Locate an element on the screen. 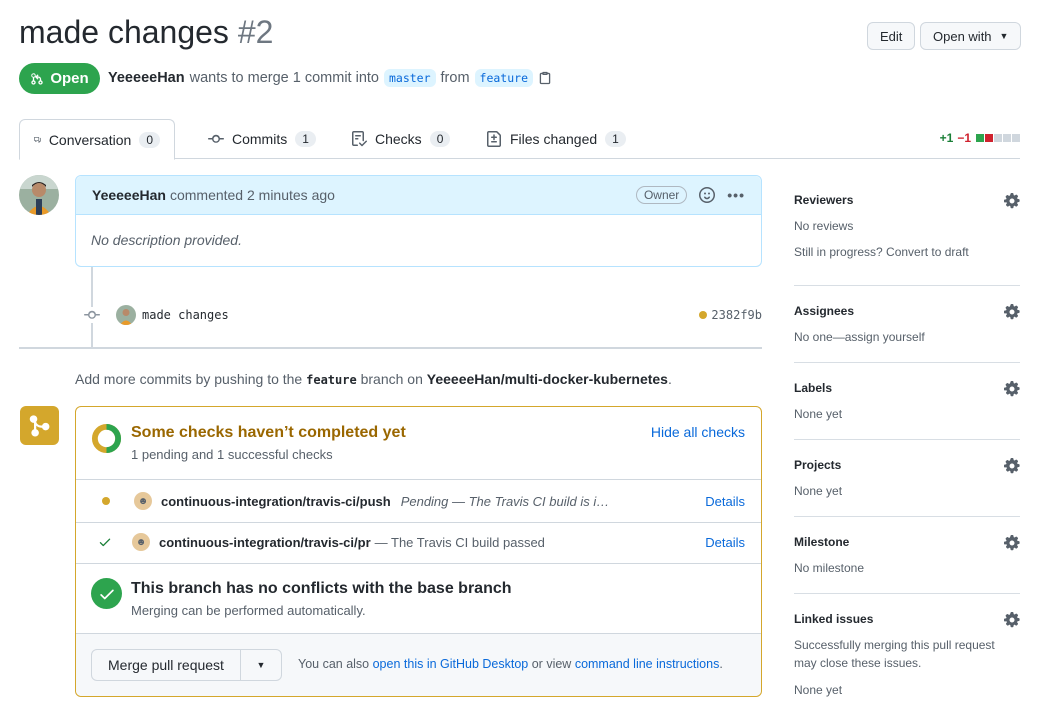 This screenshot has width=1047, height=709. sidebar-milestone: Milestone No milestone is located at coordinates (907, 555).